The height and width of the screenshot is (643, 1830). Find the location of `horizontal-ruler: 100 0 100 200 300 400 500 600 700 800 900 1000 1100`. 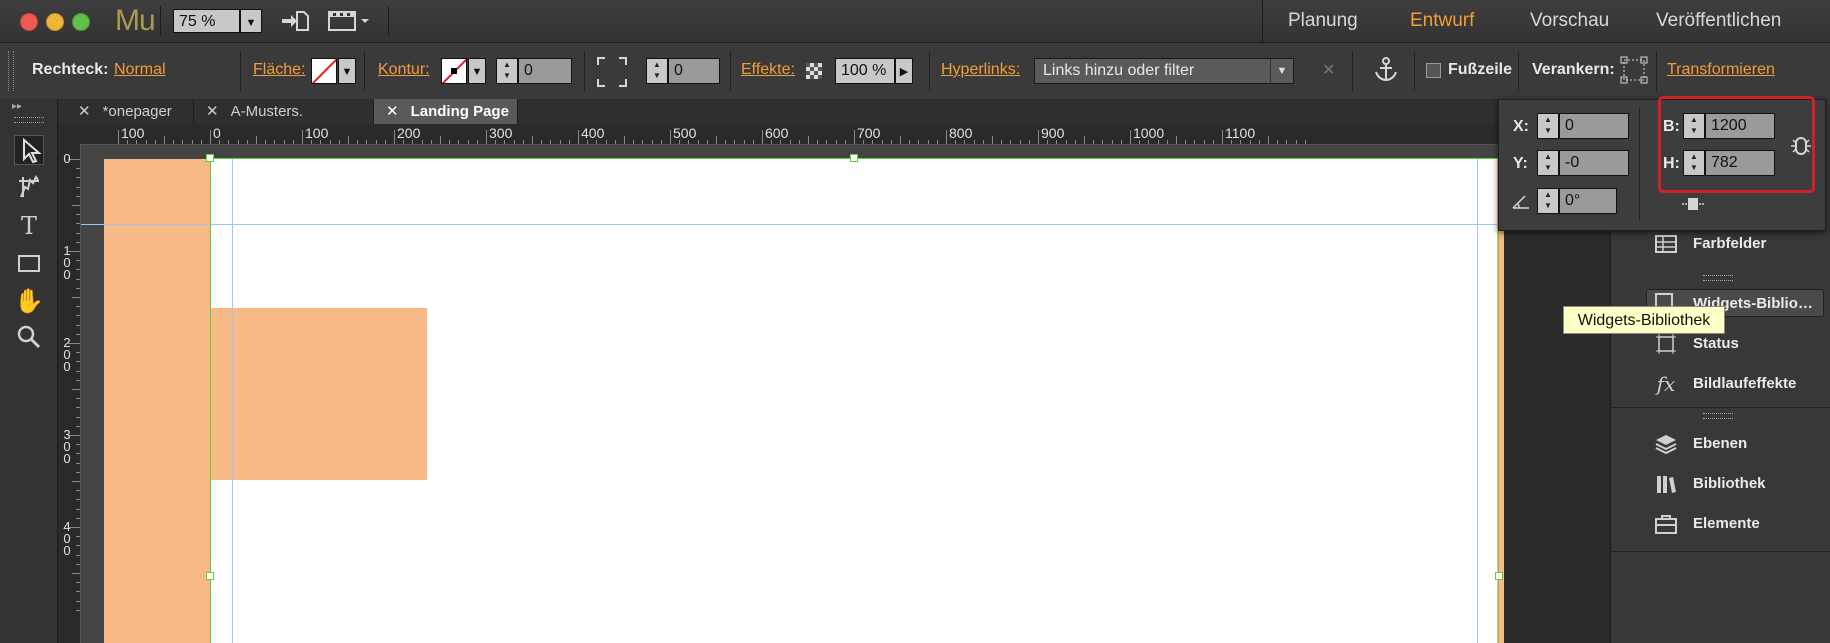

horizontal-ruler: 100 0 100 200 300 400 500 600 700 800 900 1000 1100 is located at coordinates (790, 134).